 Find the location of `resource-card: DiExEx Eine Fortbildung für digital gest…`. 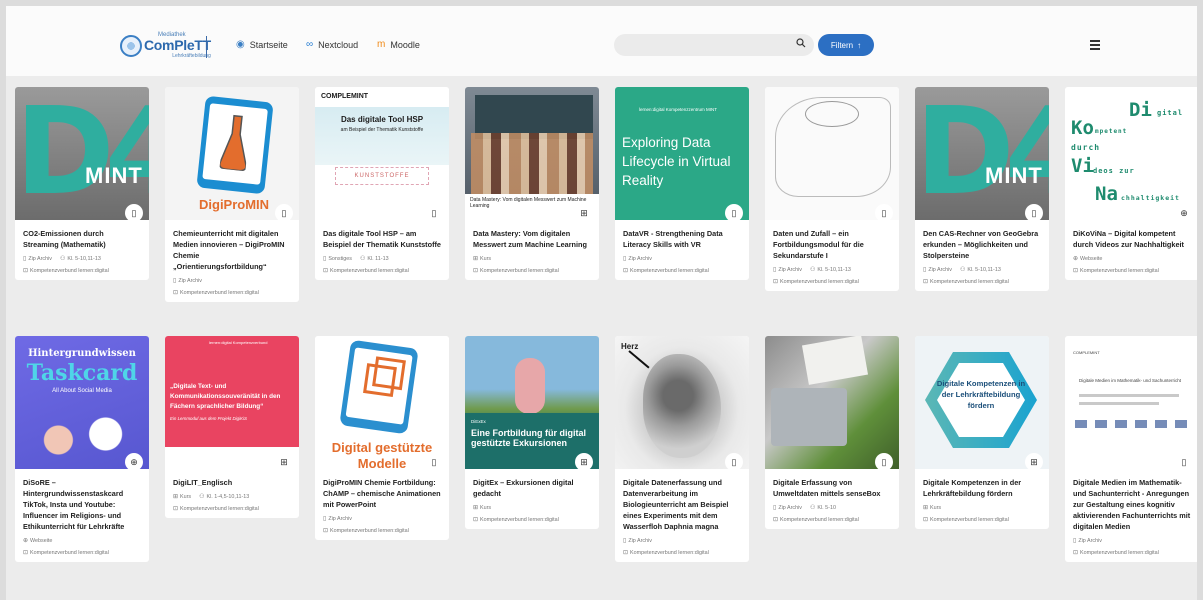

resource-card: DiExEx Eine Fortbildung für digital gest… is located at coordinates (532, 432).